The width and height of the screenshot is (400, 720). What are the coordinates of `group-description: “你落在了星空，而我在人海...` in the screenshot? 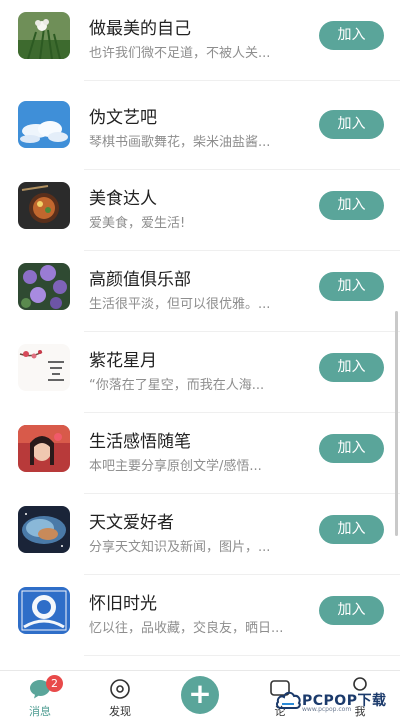 It's located at (177, 385).